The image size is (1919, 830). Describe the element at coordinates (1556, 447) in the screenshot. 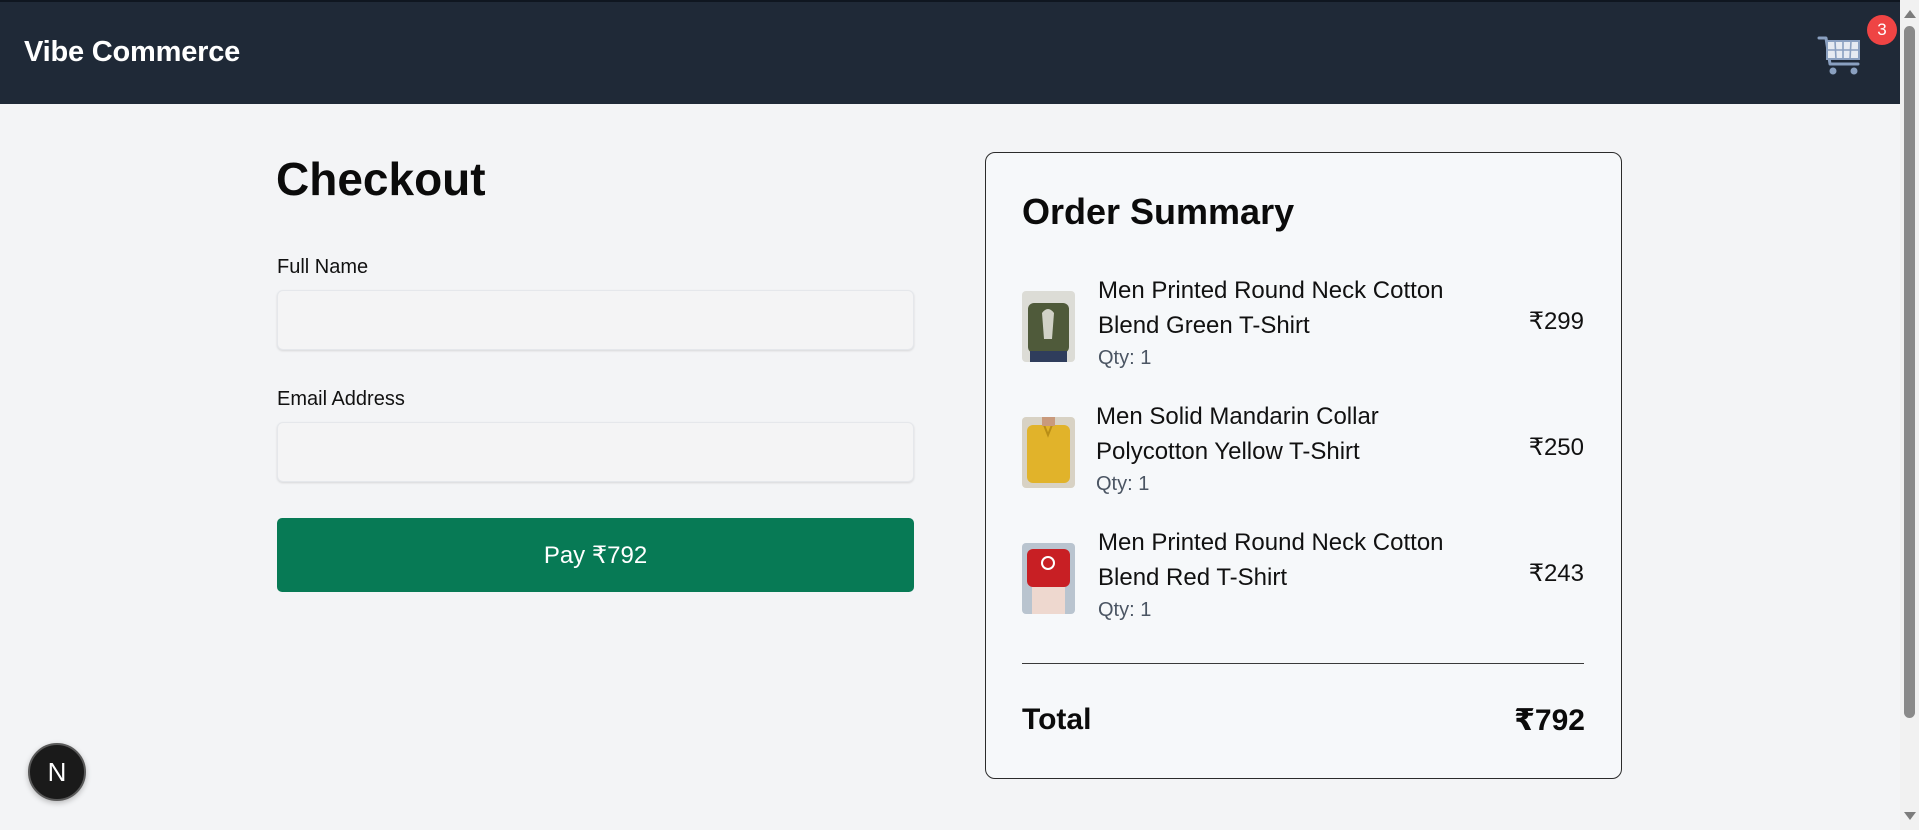

I see `item-price: ₹250` at that location.